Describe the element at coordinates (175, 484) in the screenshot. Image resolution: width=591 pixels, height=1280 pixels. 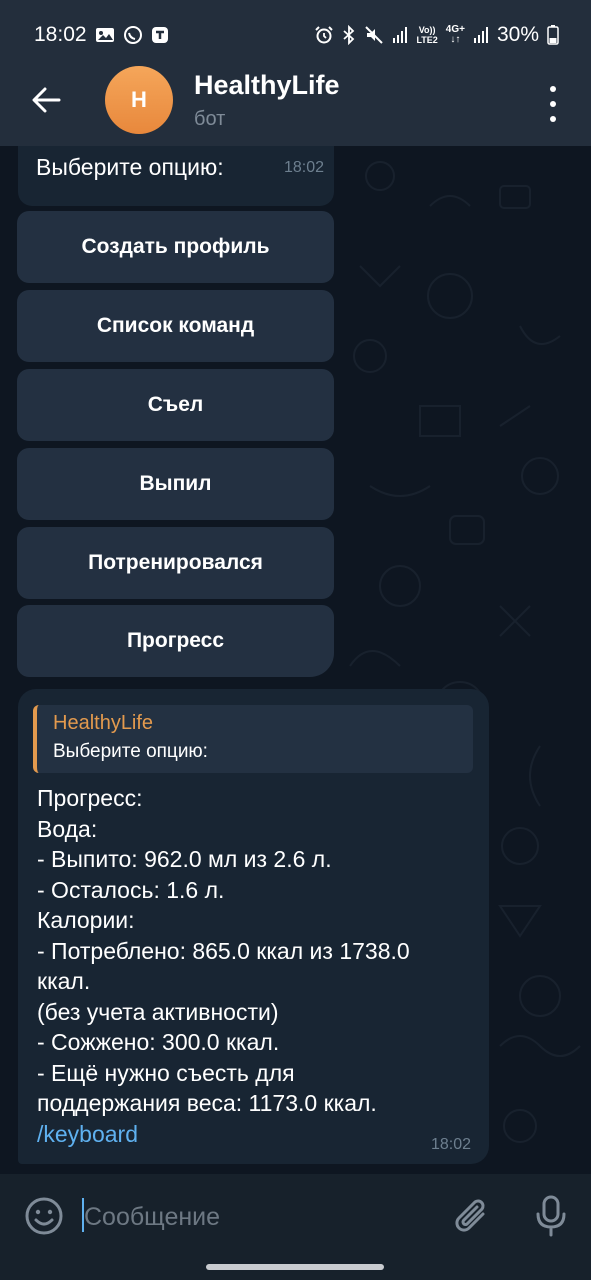
I see `keyboard-button-drank: Выпил` at that location.